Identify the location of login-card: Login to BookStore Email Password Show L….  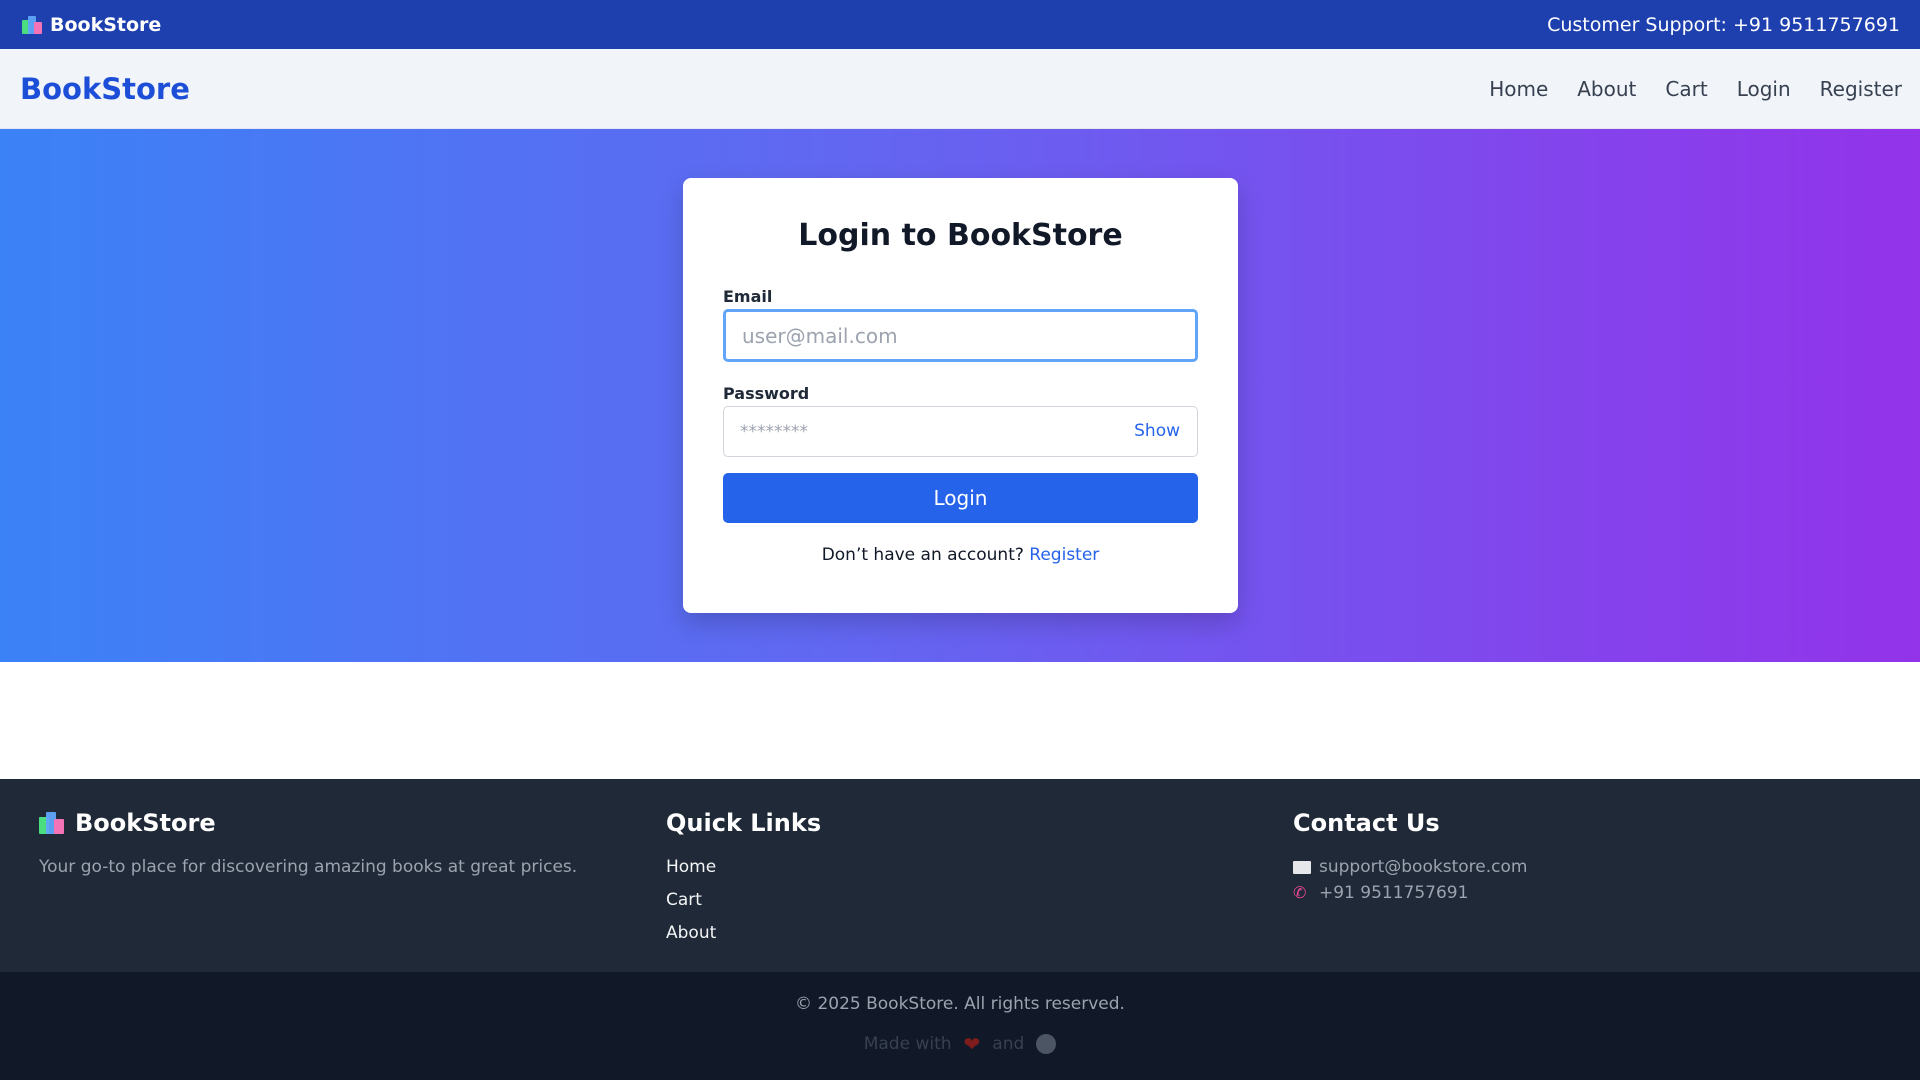
(960, 395).